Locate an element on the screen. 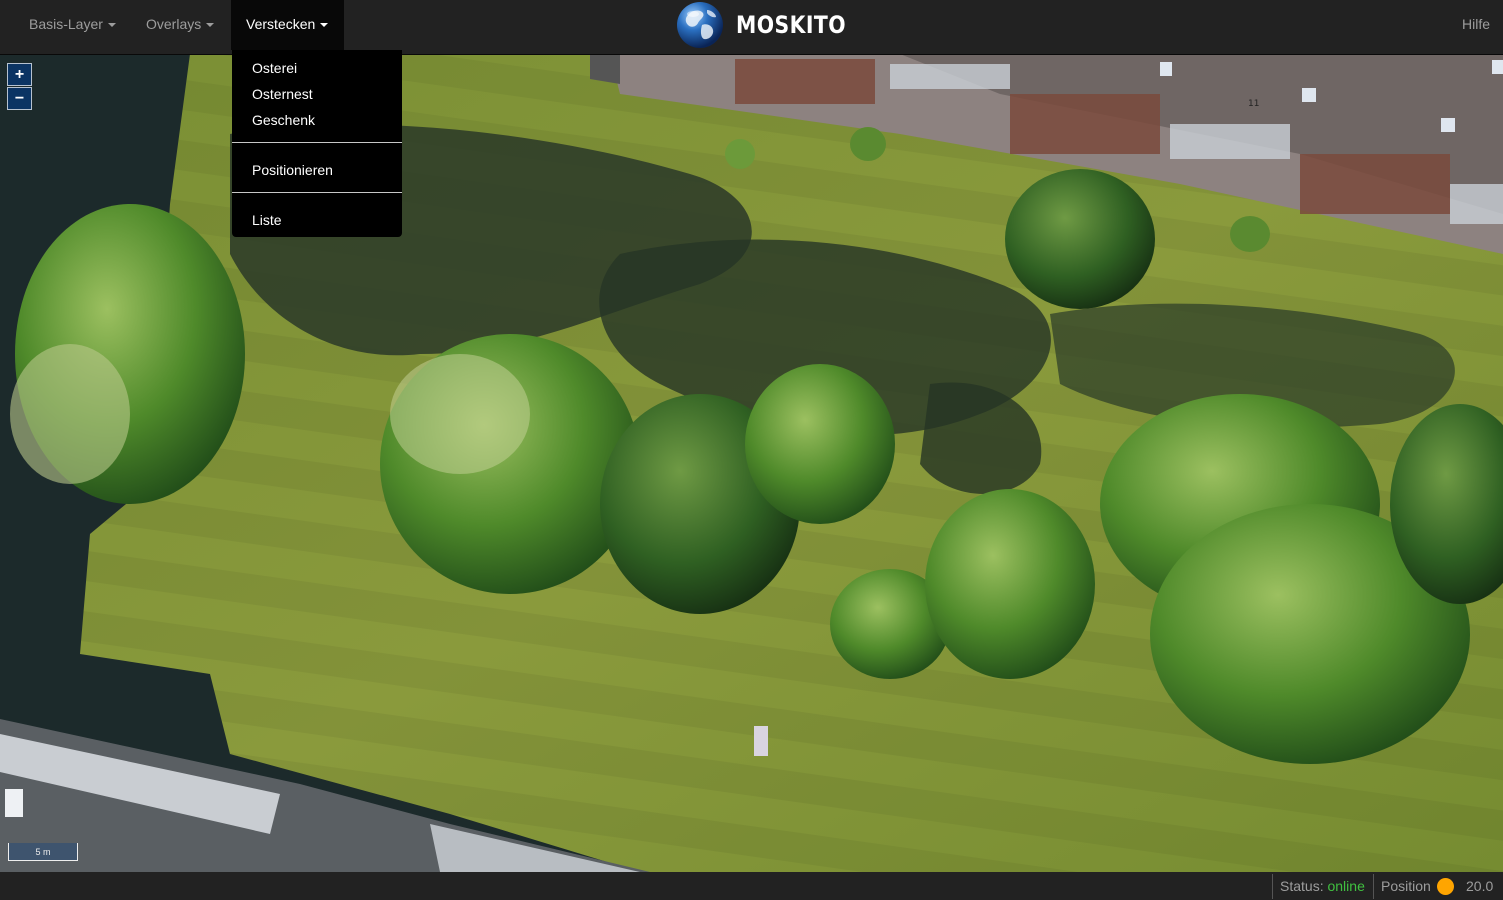 The image size is (1503, 900). house-number-label: 11 is located at coordinates (1253, 104).